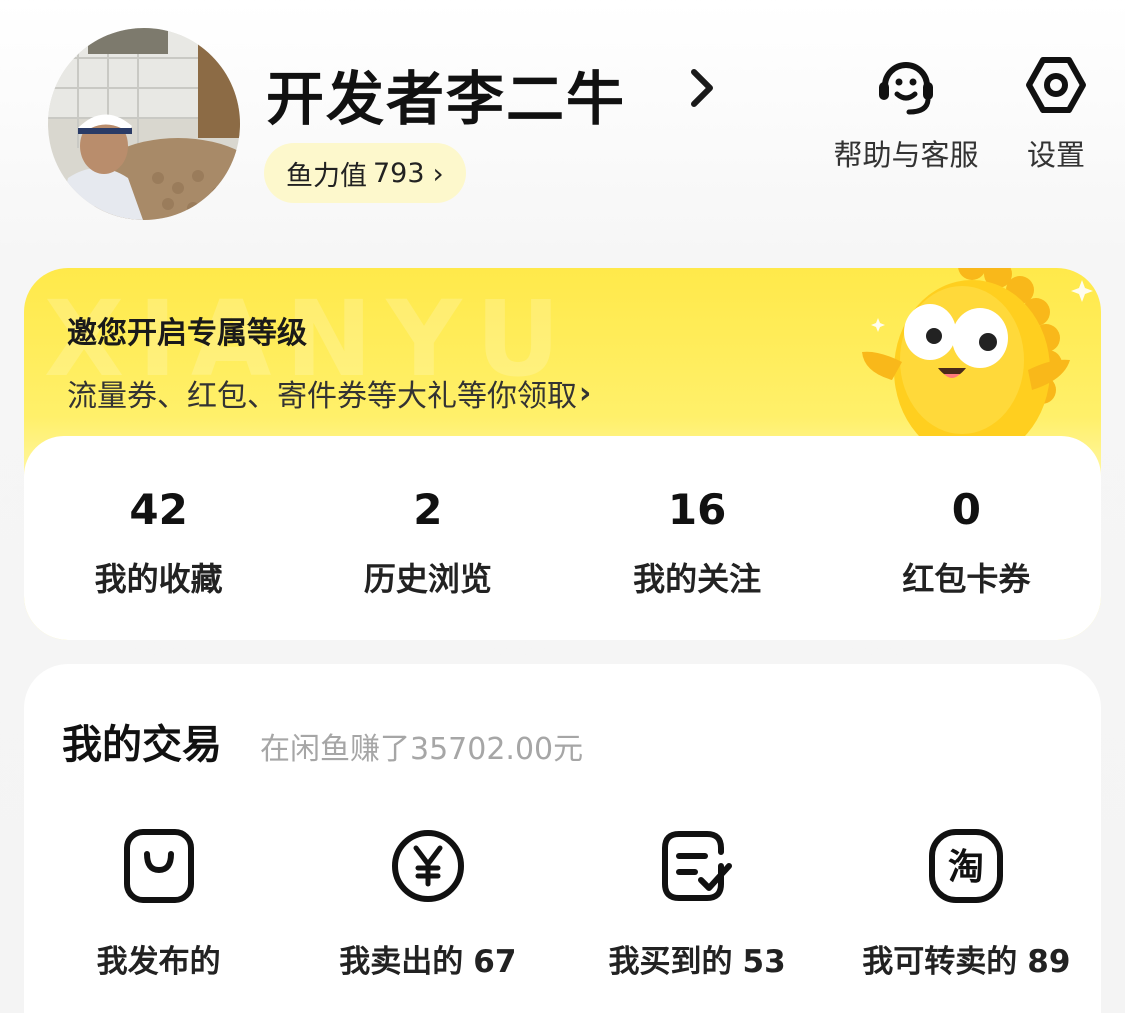 This screenshot has width=1125, height=1013. I want to click on stat-history: 2 历史浏览, so click(427, 538).